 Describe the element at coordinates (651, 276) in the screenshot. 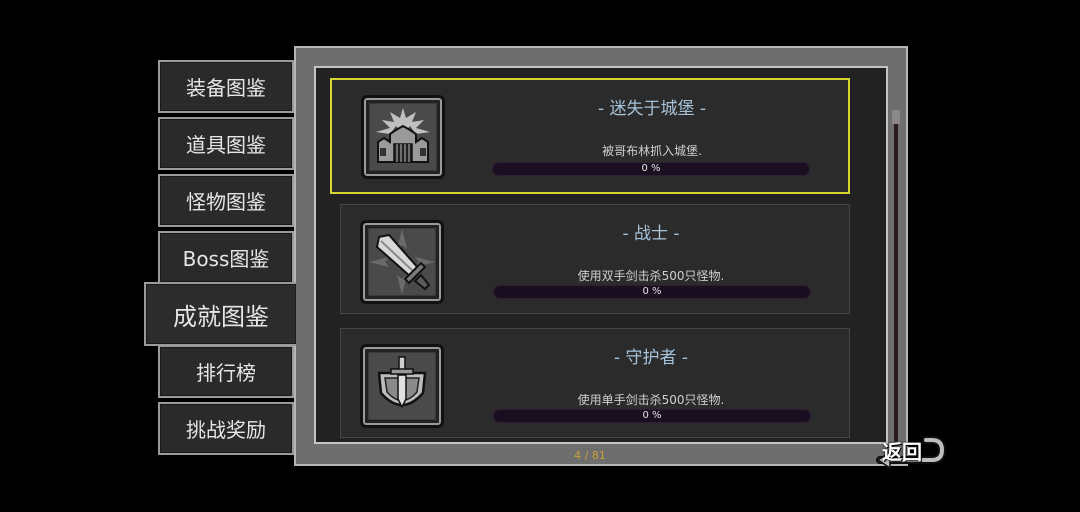

I see `achievement-description: 使用双手剑击杀500只怪物.` at that location.